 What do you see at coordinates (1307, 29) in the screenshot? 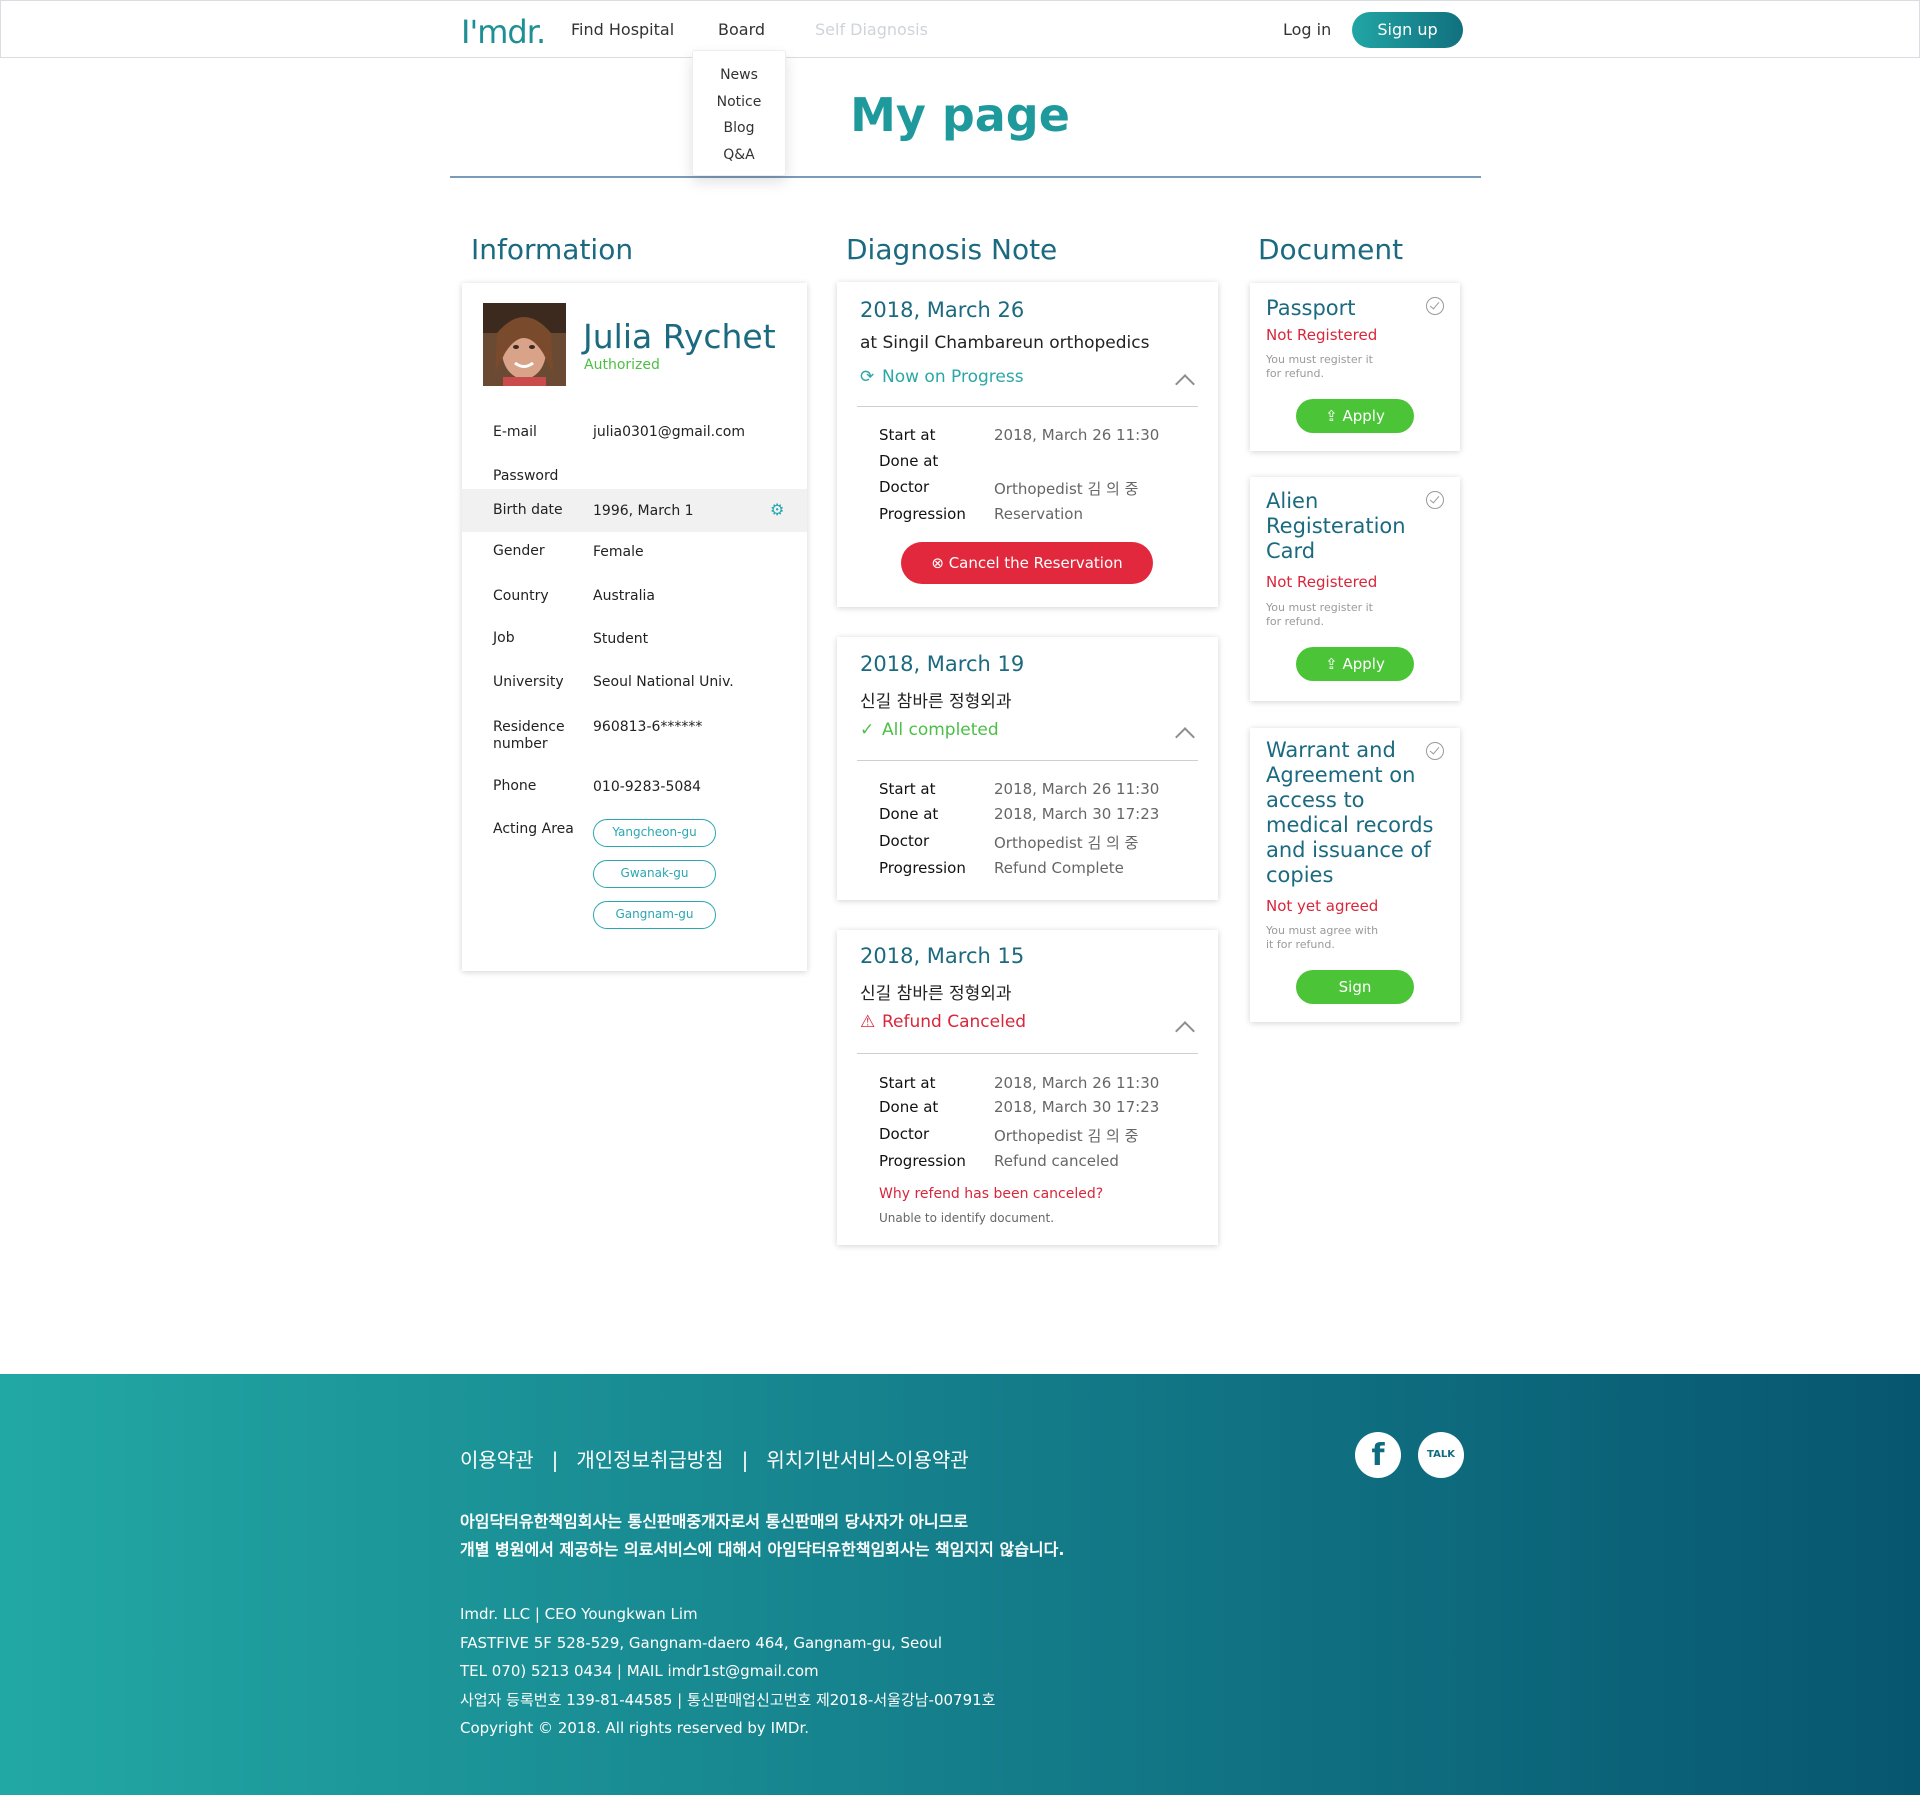
I see `login-link: Log in` at bounding box center [1307, 29].